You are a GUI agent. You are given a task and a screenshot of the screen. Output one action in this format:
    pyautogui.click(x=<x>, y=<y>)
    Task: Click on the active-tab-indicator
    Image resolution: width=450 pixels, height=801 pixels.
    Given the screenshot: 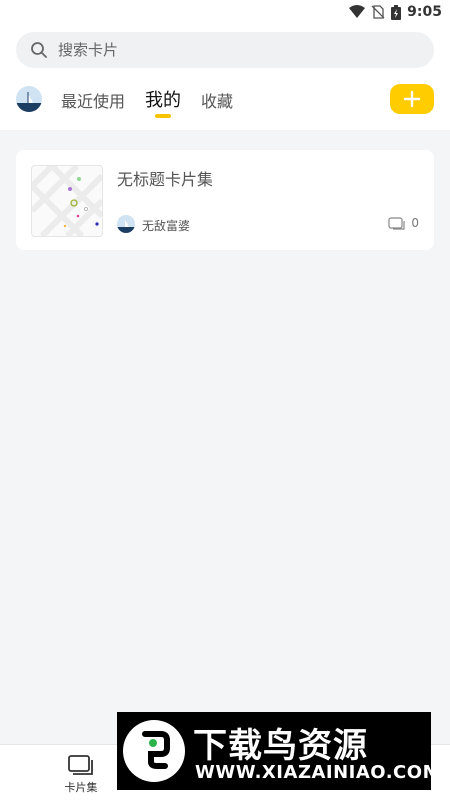 What is the action you would take?
    pyautogui.click(x=163, y=116)
    